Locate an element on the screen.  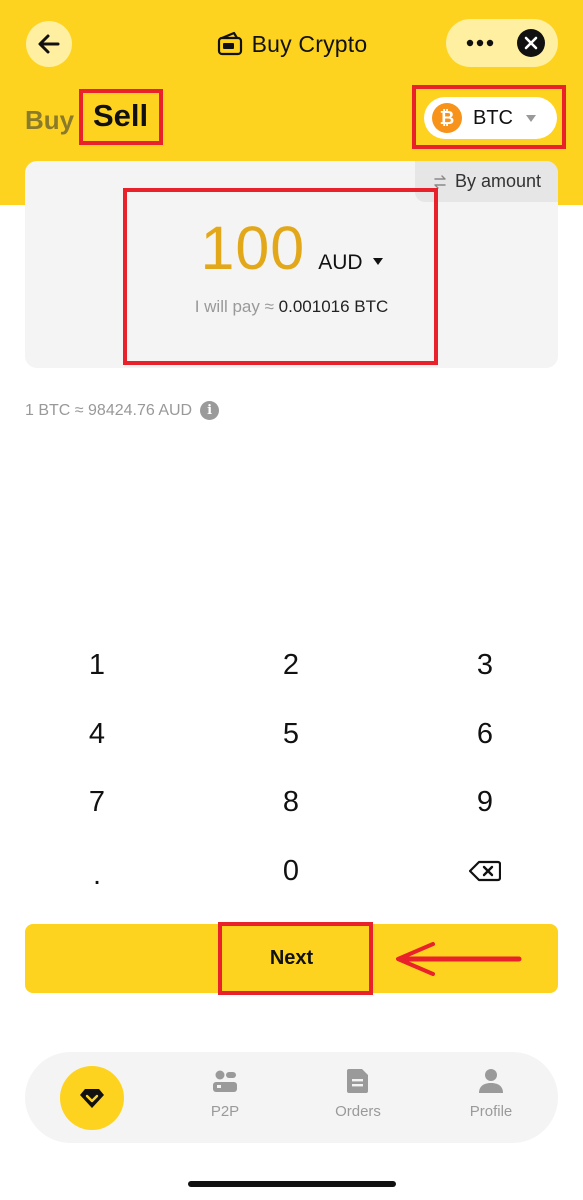
key-9: 9 is located at coordinates (485, 802).